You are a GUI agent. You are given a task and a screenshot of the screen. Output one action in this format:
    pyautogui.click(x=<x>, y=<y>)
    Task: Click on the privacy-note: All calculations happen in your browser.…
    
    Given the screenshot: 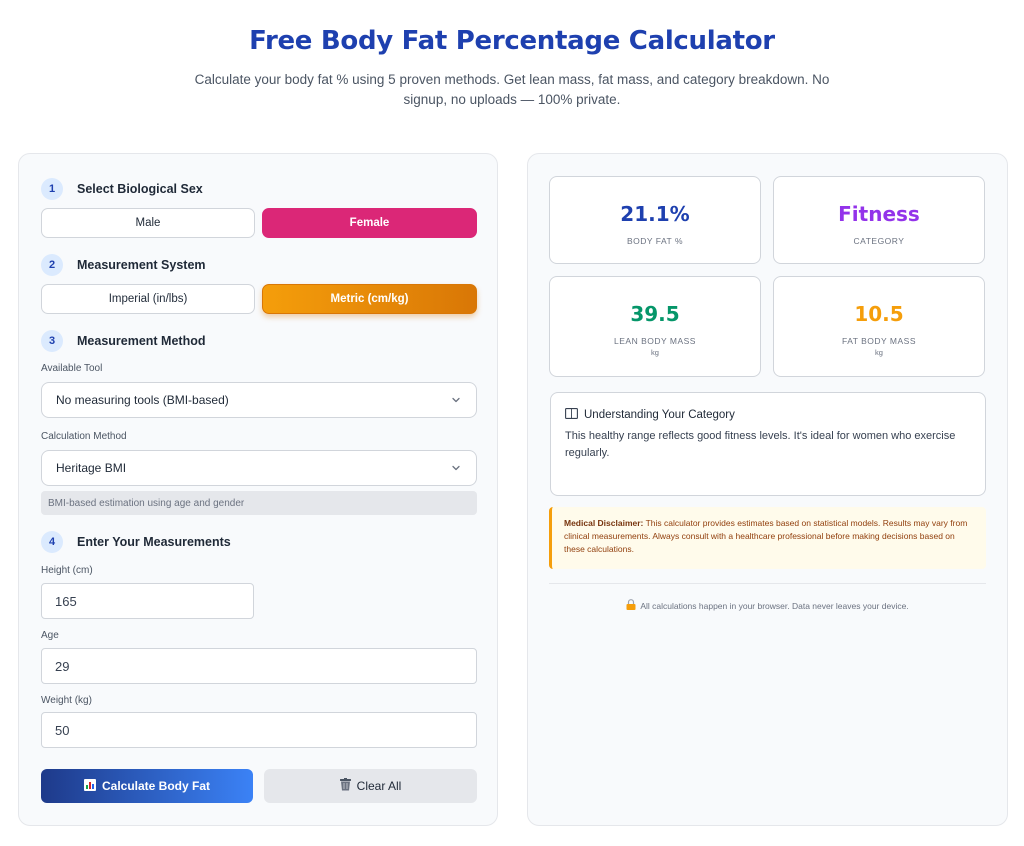 What is the action you would take?
    pyautogui.click(x=767, y=605)
    